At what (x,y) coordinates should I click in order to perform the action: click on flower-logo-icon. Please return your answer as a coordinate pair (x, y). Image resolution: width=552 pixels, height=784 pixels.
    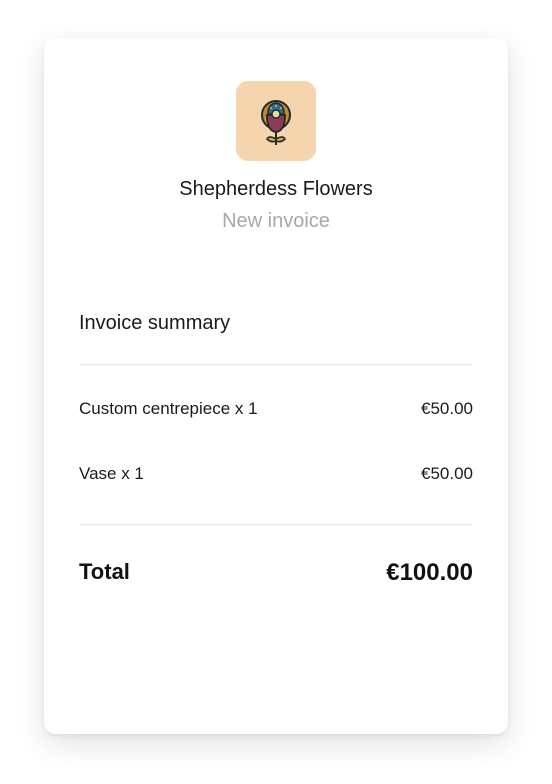
    Looking at the image, I should click on (276, 122).